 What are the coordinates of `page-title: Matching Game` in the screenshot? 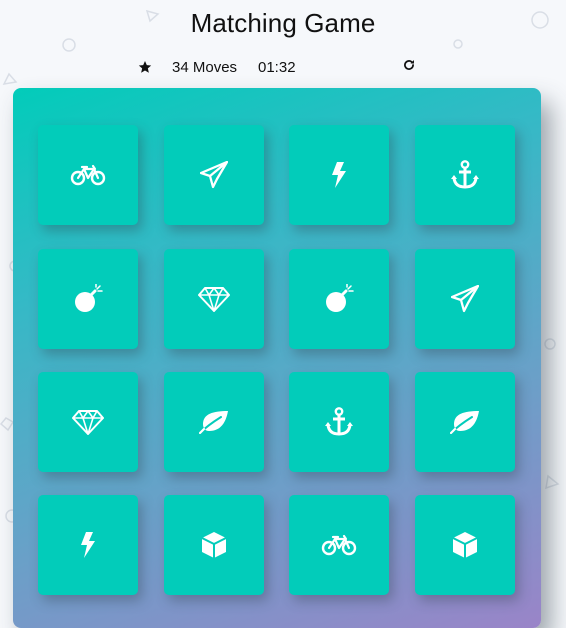 It's located at (283, 23).